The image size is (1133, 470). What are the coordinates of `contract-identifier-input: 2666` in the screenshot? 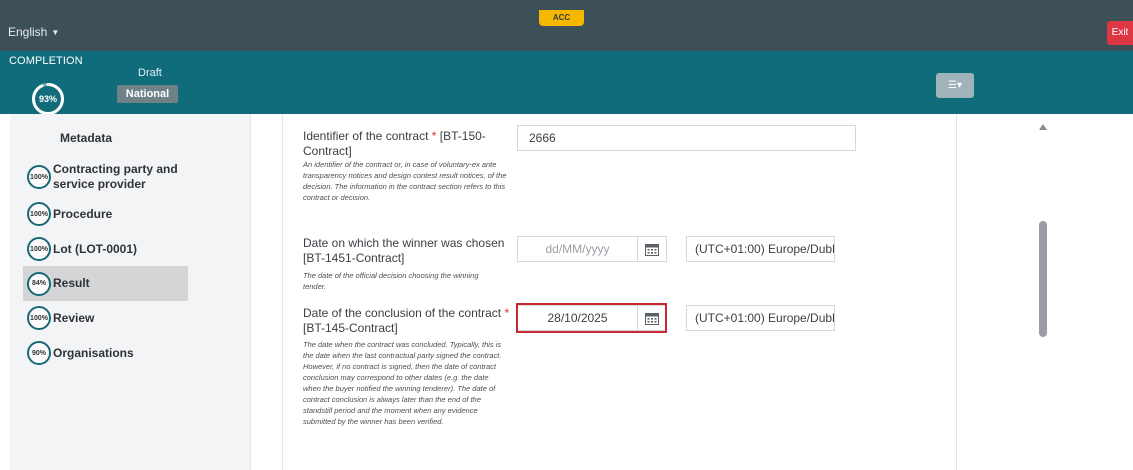 It's located at (686, 138).